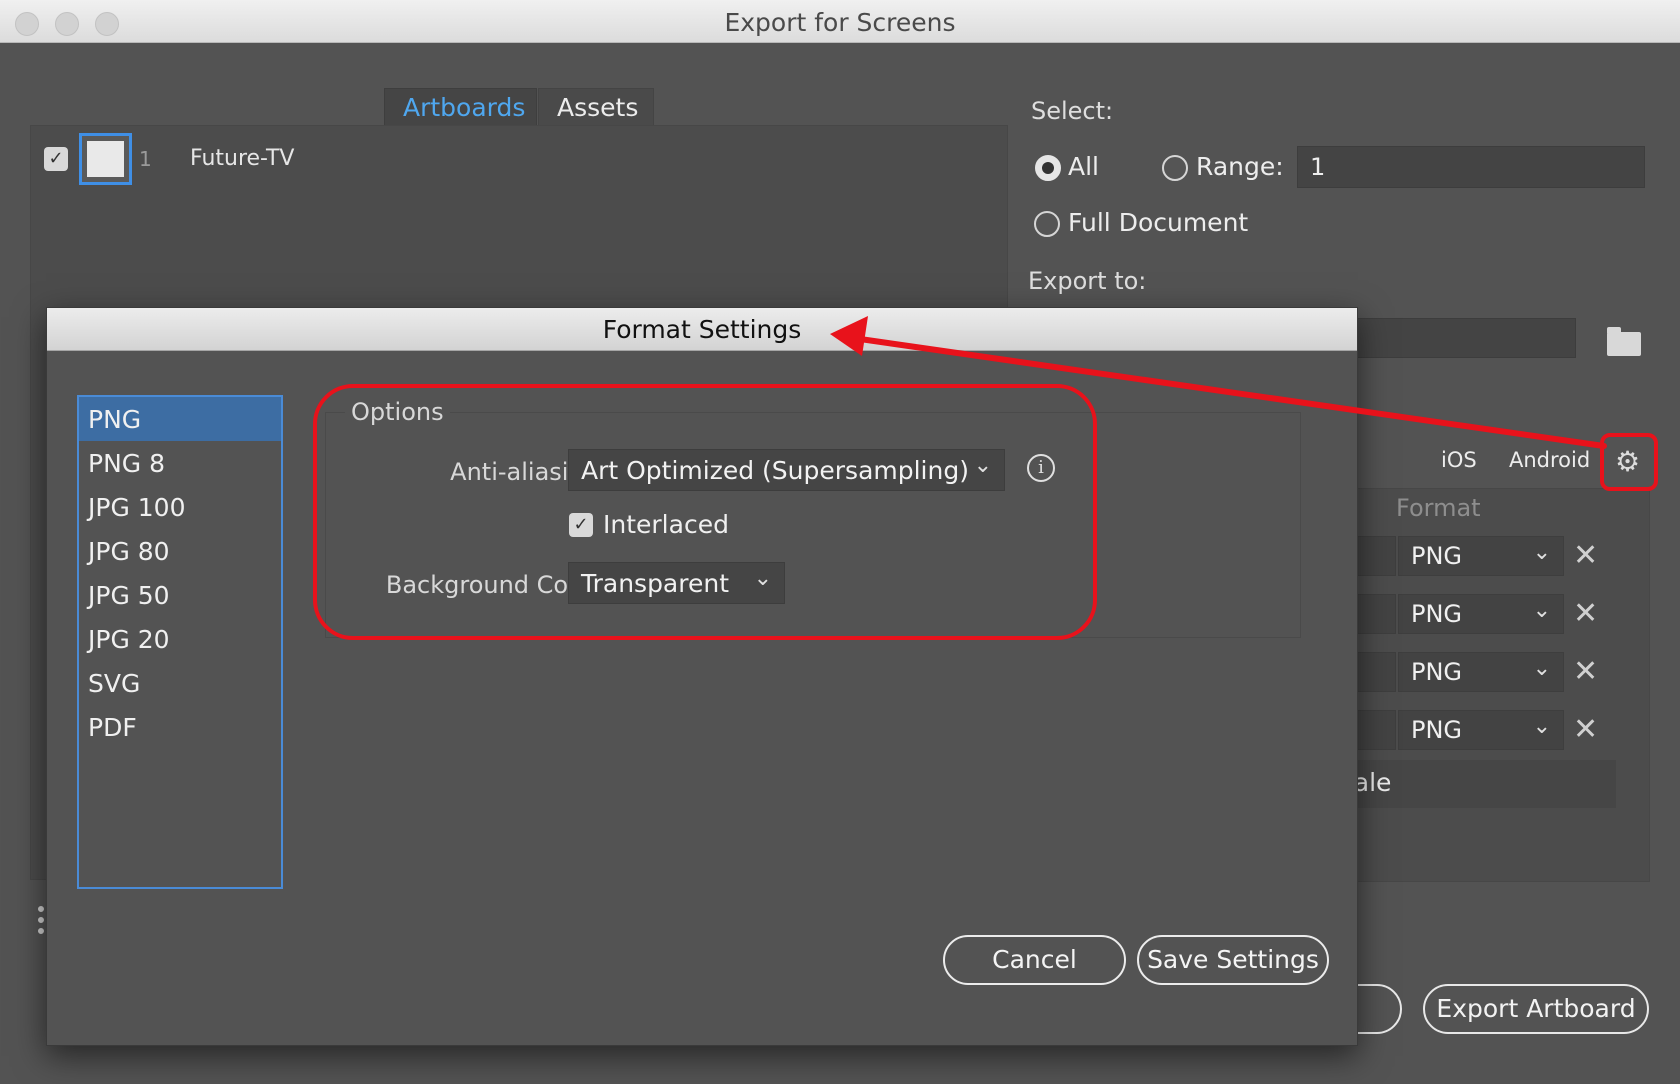 Image resolution: width=1680 pixels, height=1084 pixels. I want to click on export-path-field: /, so click(1458, 338).